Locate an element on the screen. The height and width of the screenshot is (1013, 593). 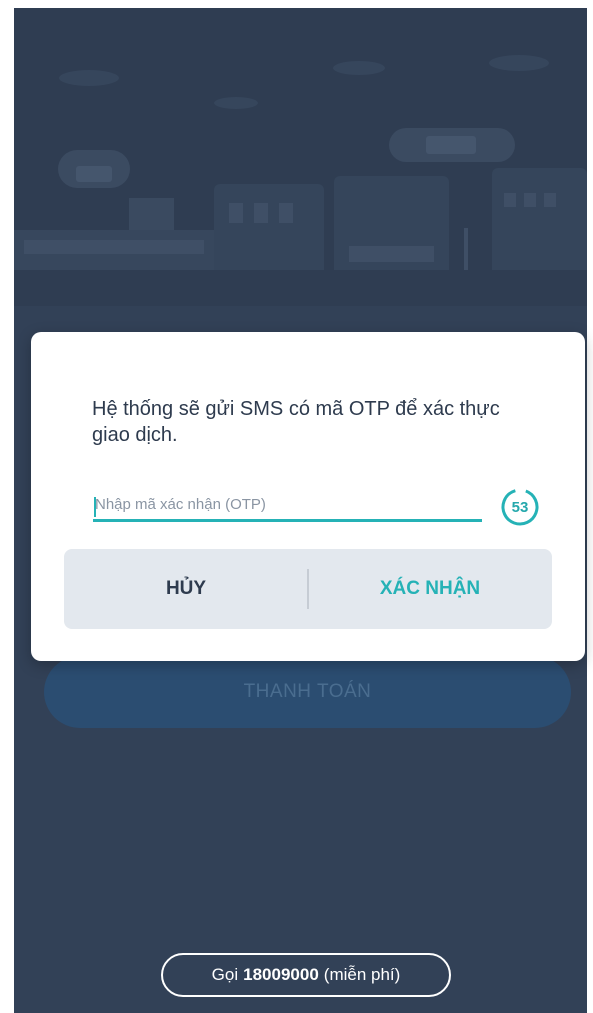
call-prefix: Gọi is located at coordinates (225, 974).